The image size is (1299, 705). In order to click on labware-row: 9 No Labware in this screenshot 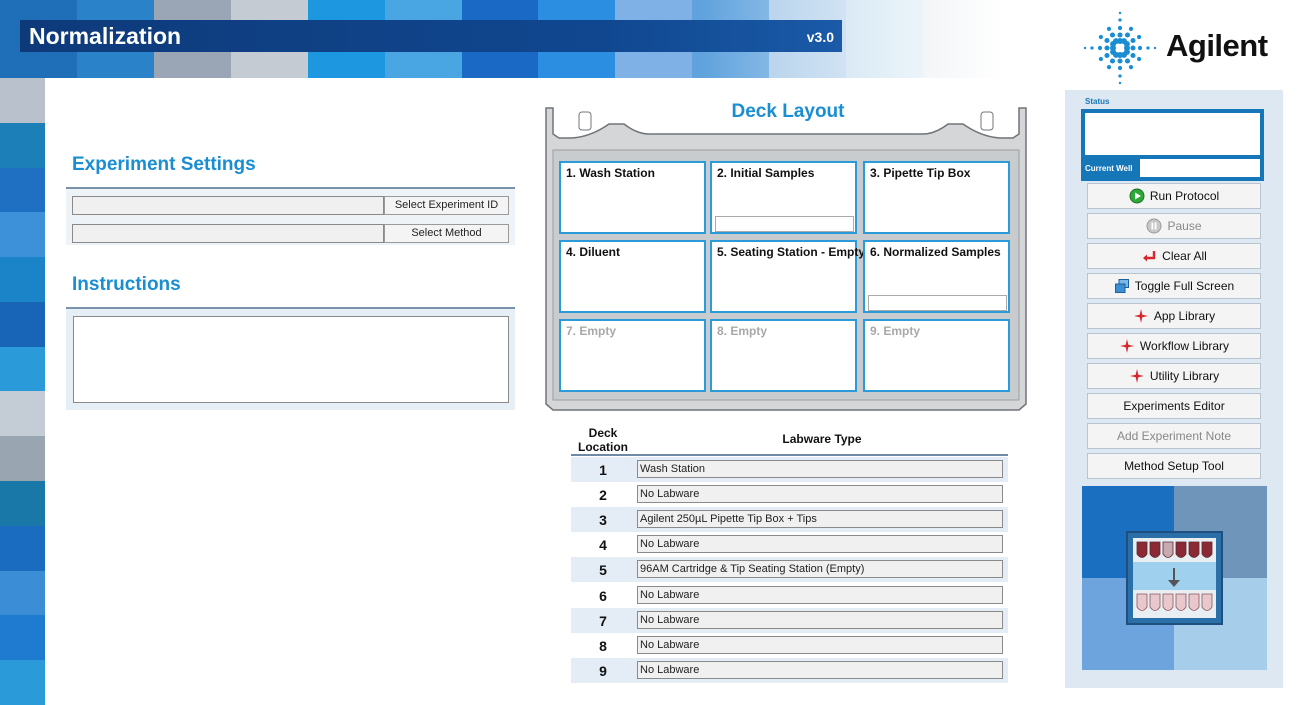, I will do `click(789, 670)`.